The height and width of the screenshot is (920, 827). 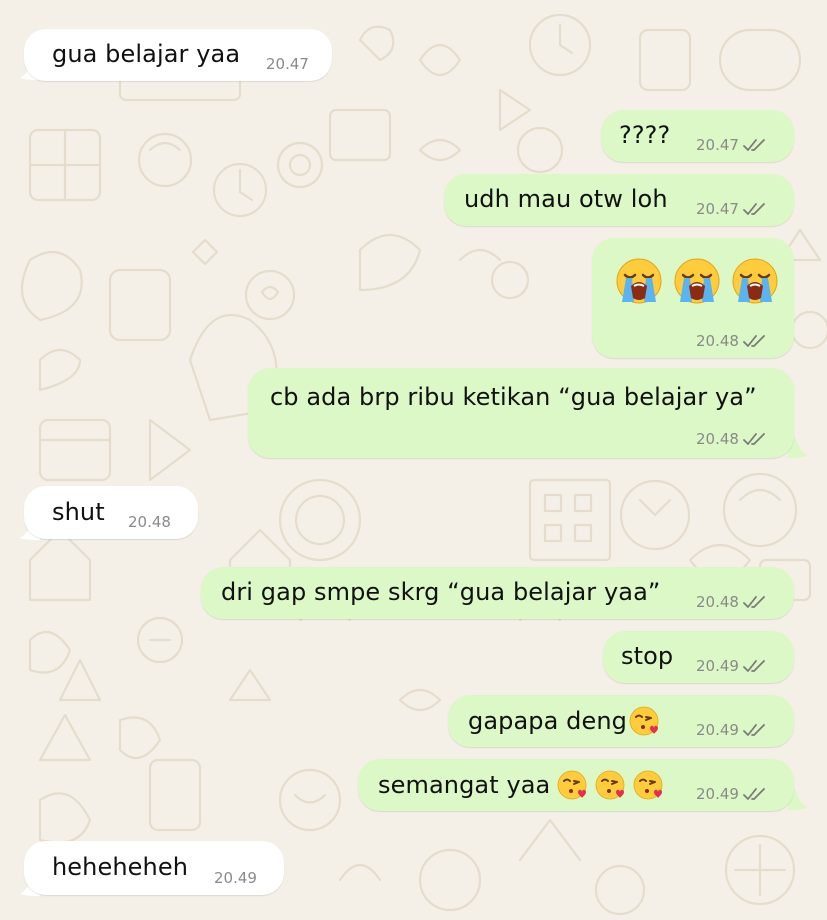 What do you see at coordinates (513, 397) in the screenshot?
I see `message-text: cb ada brp ribu ketikan “gua belajar ya”` at bounding box center [513, 397].